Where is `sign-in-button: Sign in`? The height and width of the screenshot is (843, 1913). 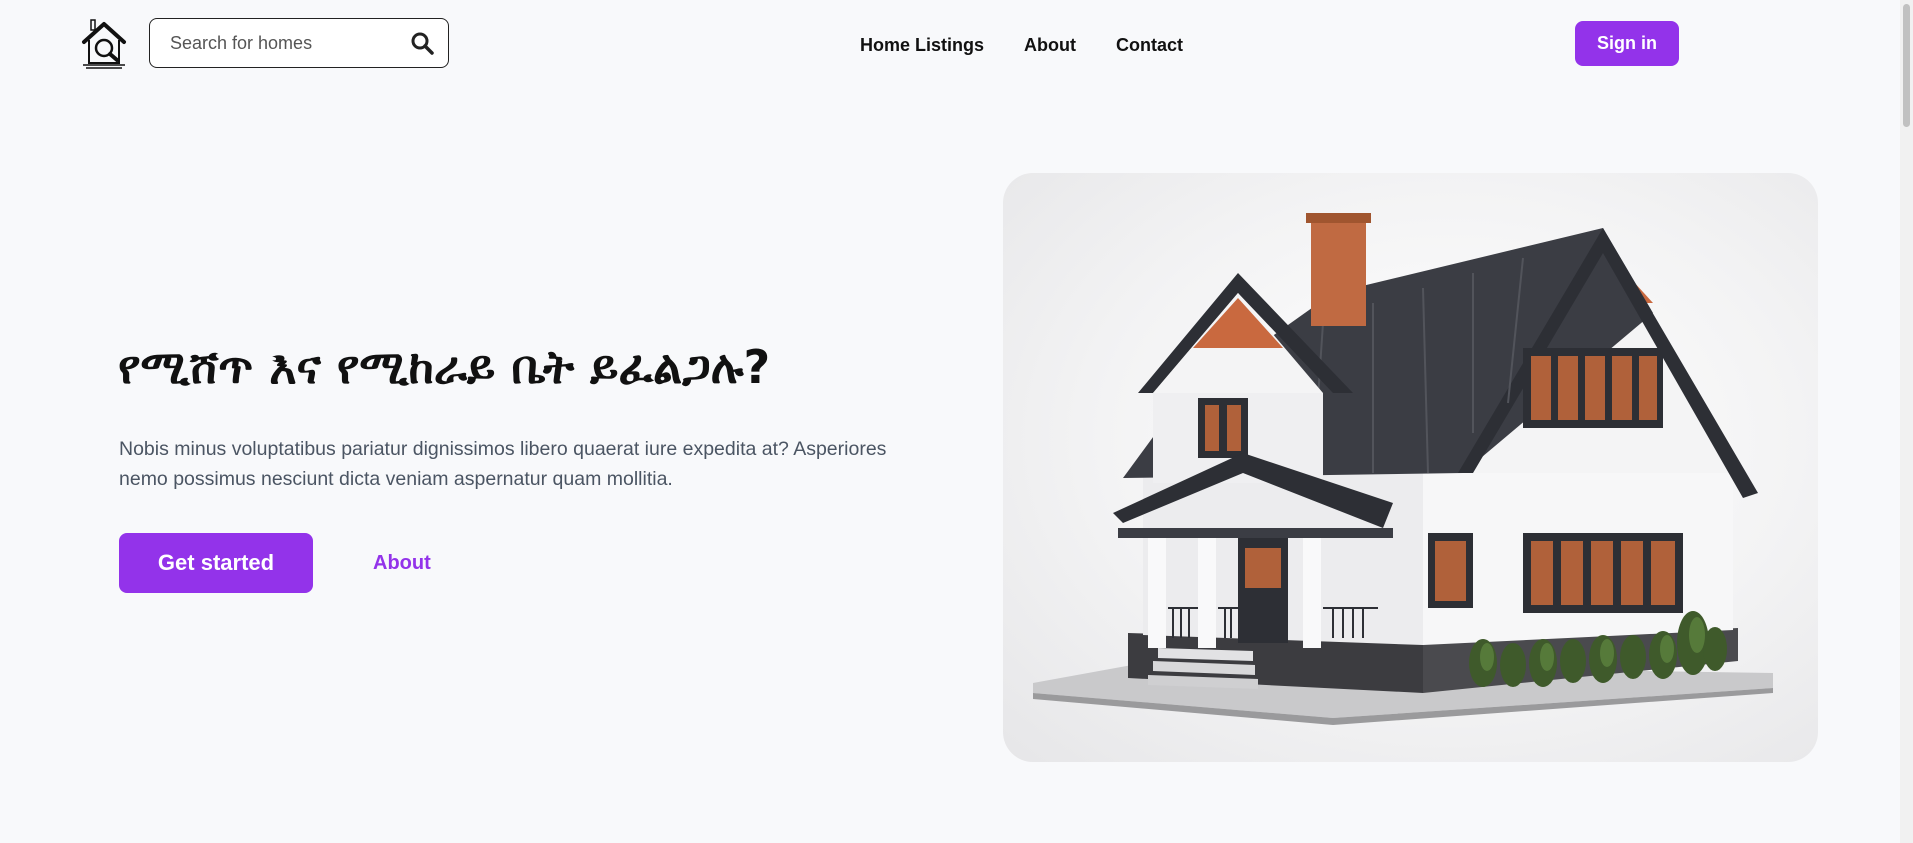 sign-in-button: Sign in is located at coordinates (1627, 43).